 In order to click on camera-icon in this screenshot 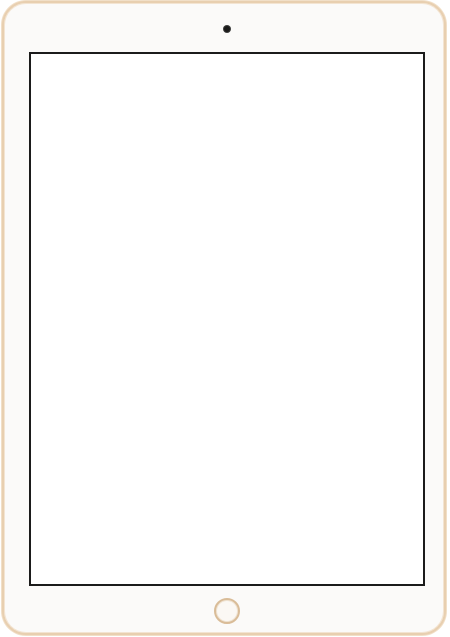, I will do `click(227, 29)`.